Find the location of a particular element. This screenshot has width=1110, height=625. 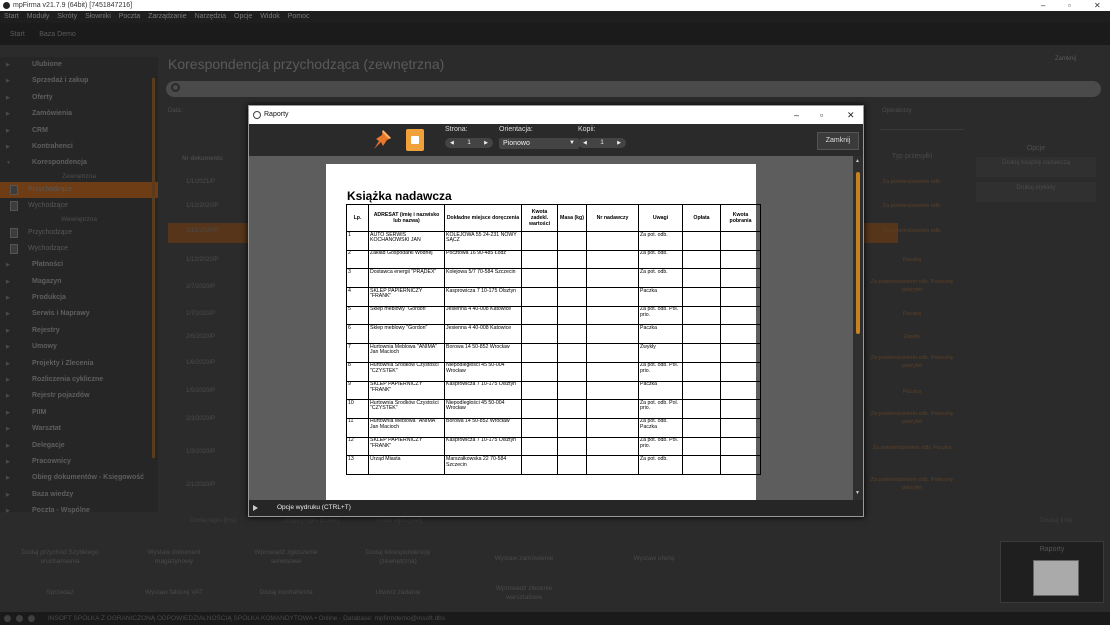

quick-create-task-button: Utwórz zadanie is located at coordinates (398, 592).